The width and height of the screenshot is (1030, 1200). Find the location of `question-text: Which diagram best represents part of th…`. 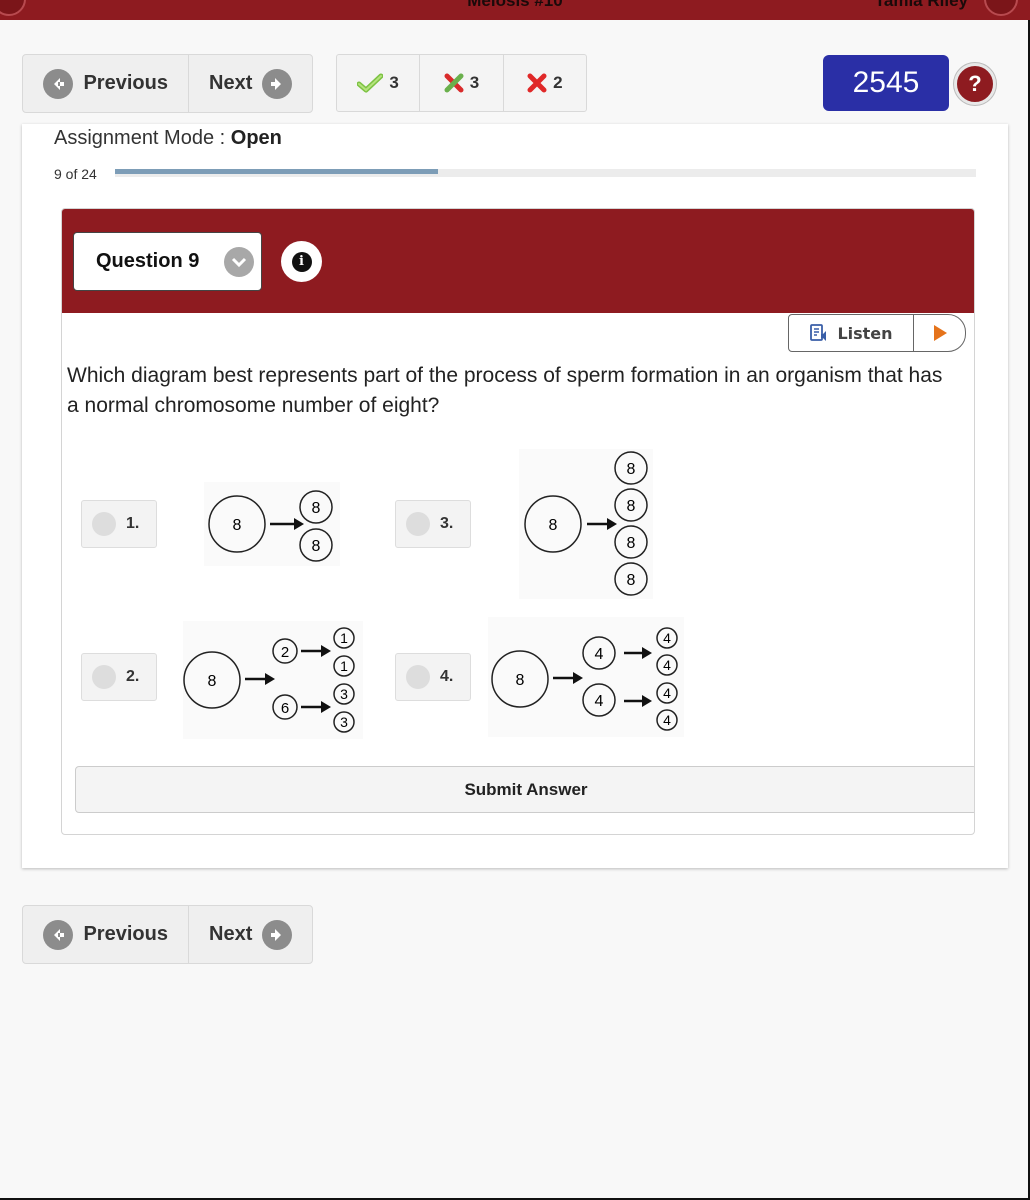

question-text: Which diagram best represents part of th… is located at coordinates (505, 390).